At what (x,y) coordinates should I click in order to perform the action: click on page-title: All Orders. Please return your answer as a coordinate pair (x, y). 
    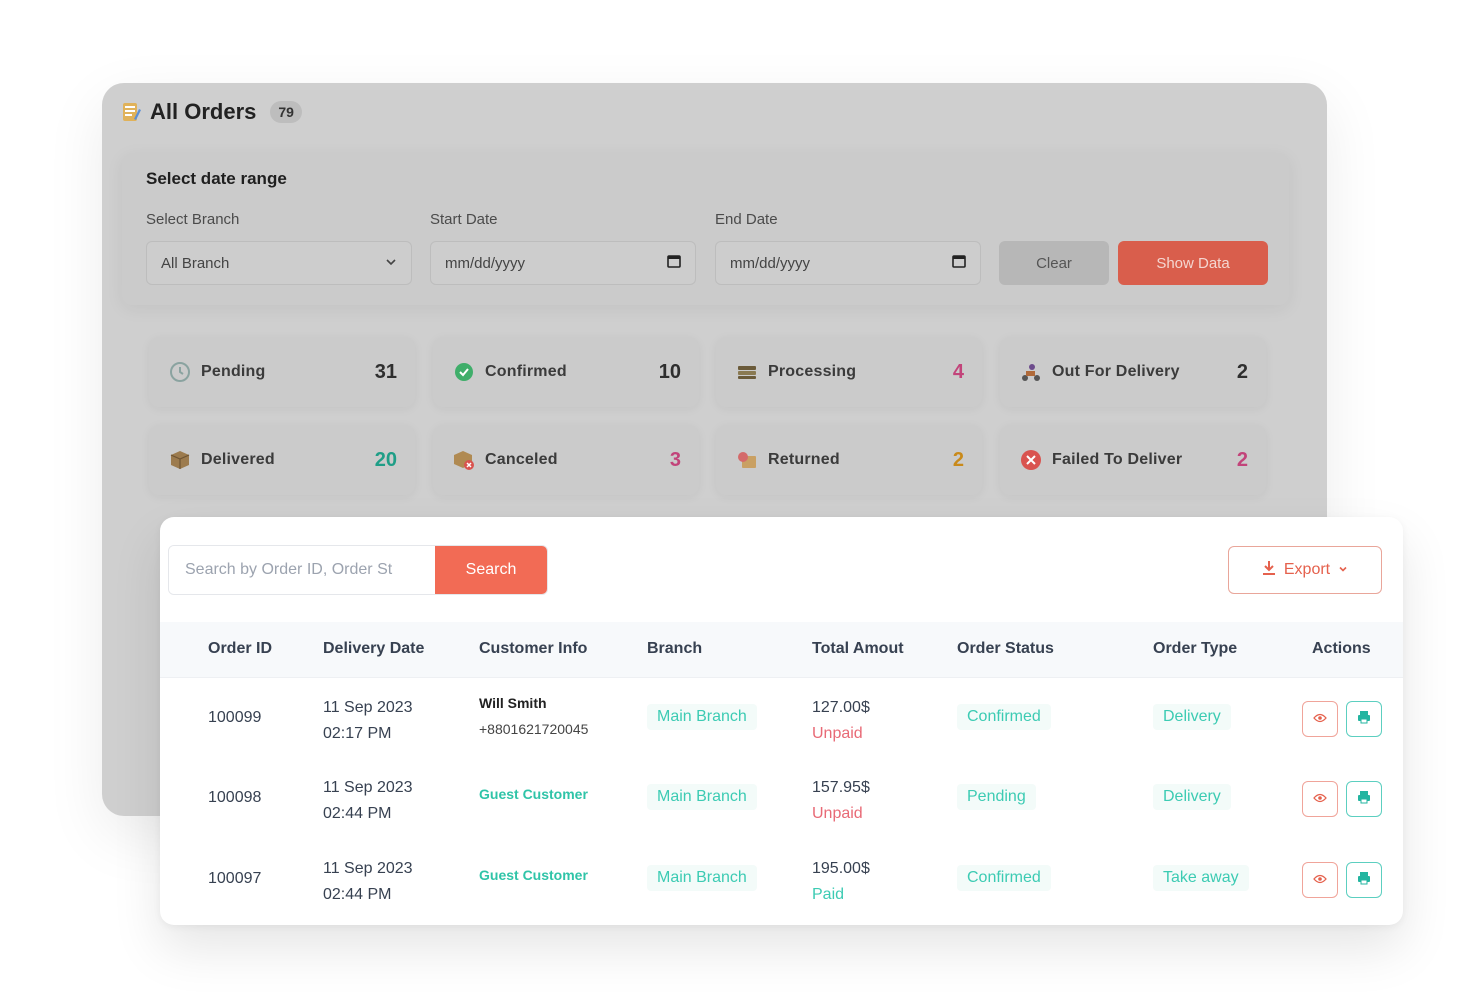
    Looking at the image, I should click on (203, 111).